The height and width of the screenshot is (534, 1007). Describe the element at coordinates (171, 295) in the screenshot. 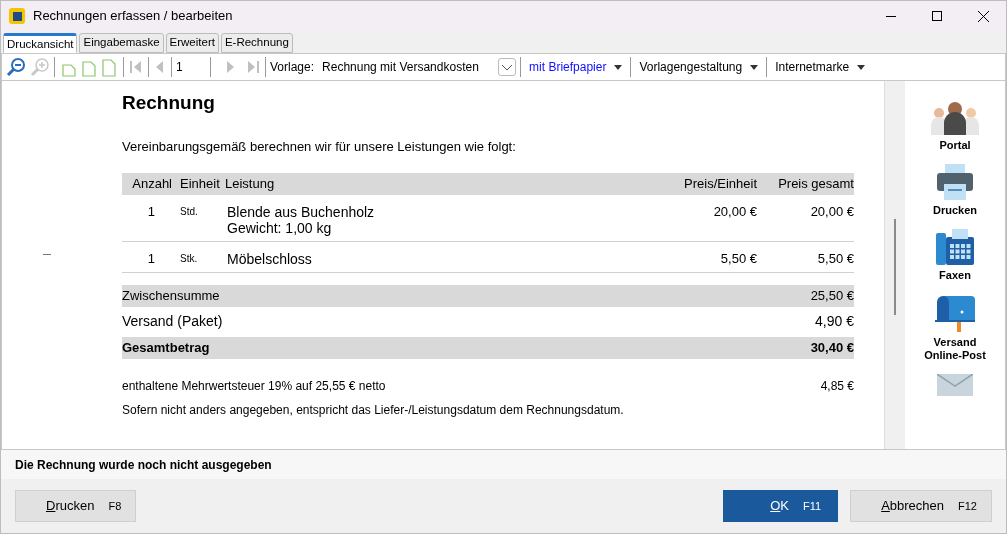

I see `summary-label: Zwischensumme` at that location.